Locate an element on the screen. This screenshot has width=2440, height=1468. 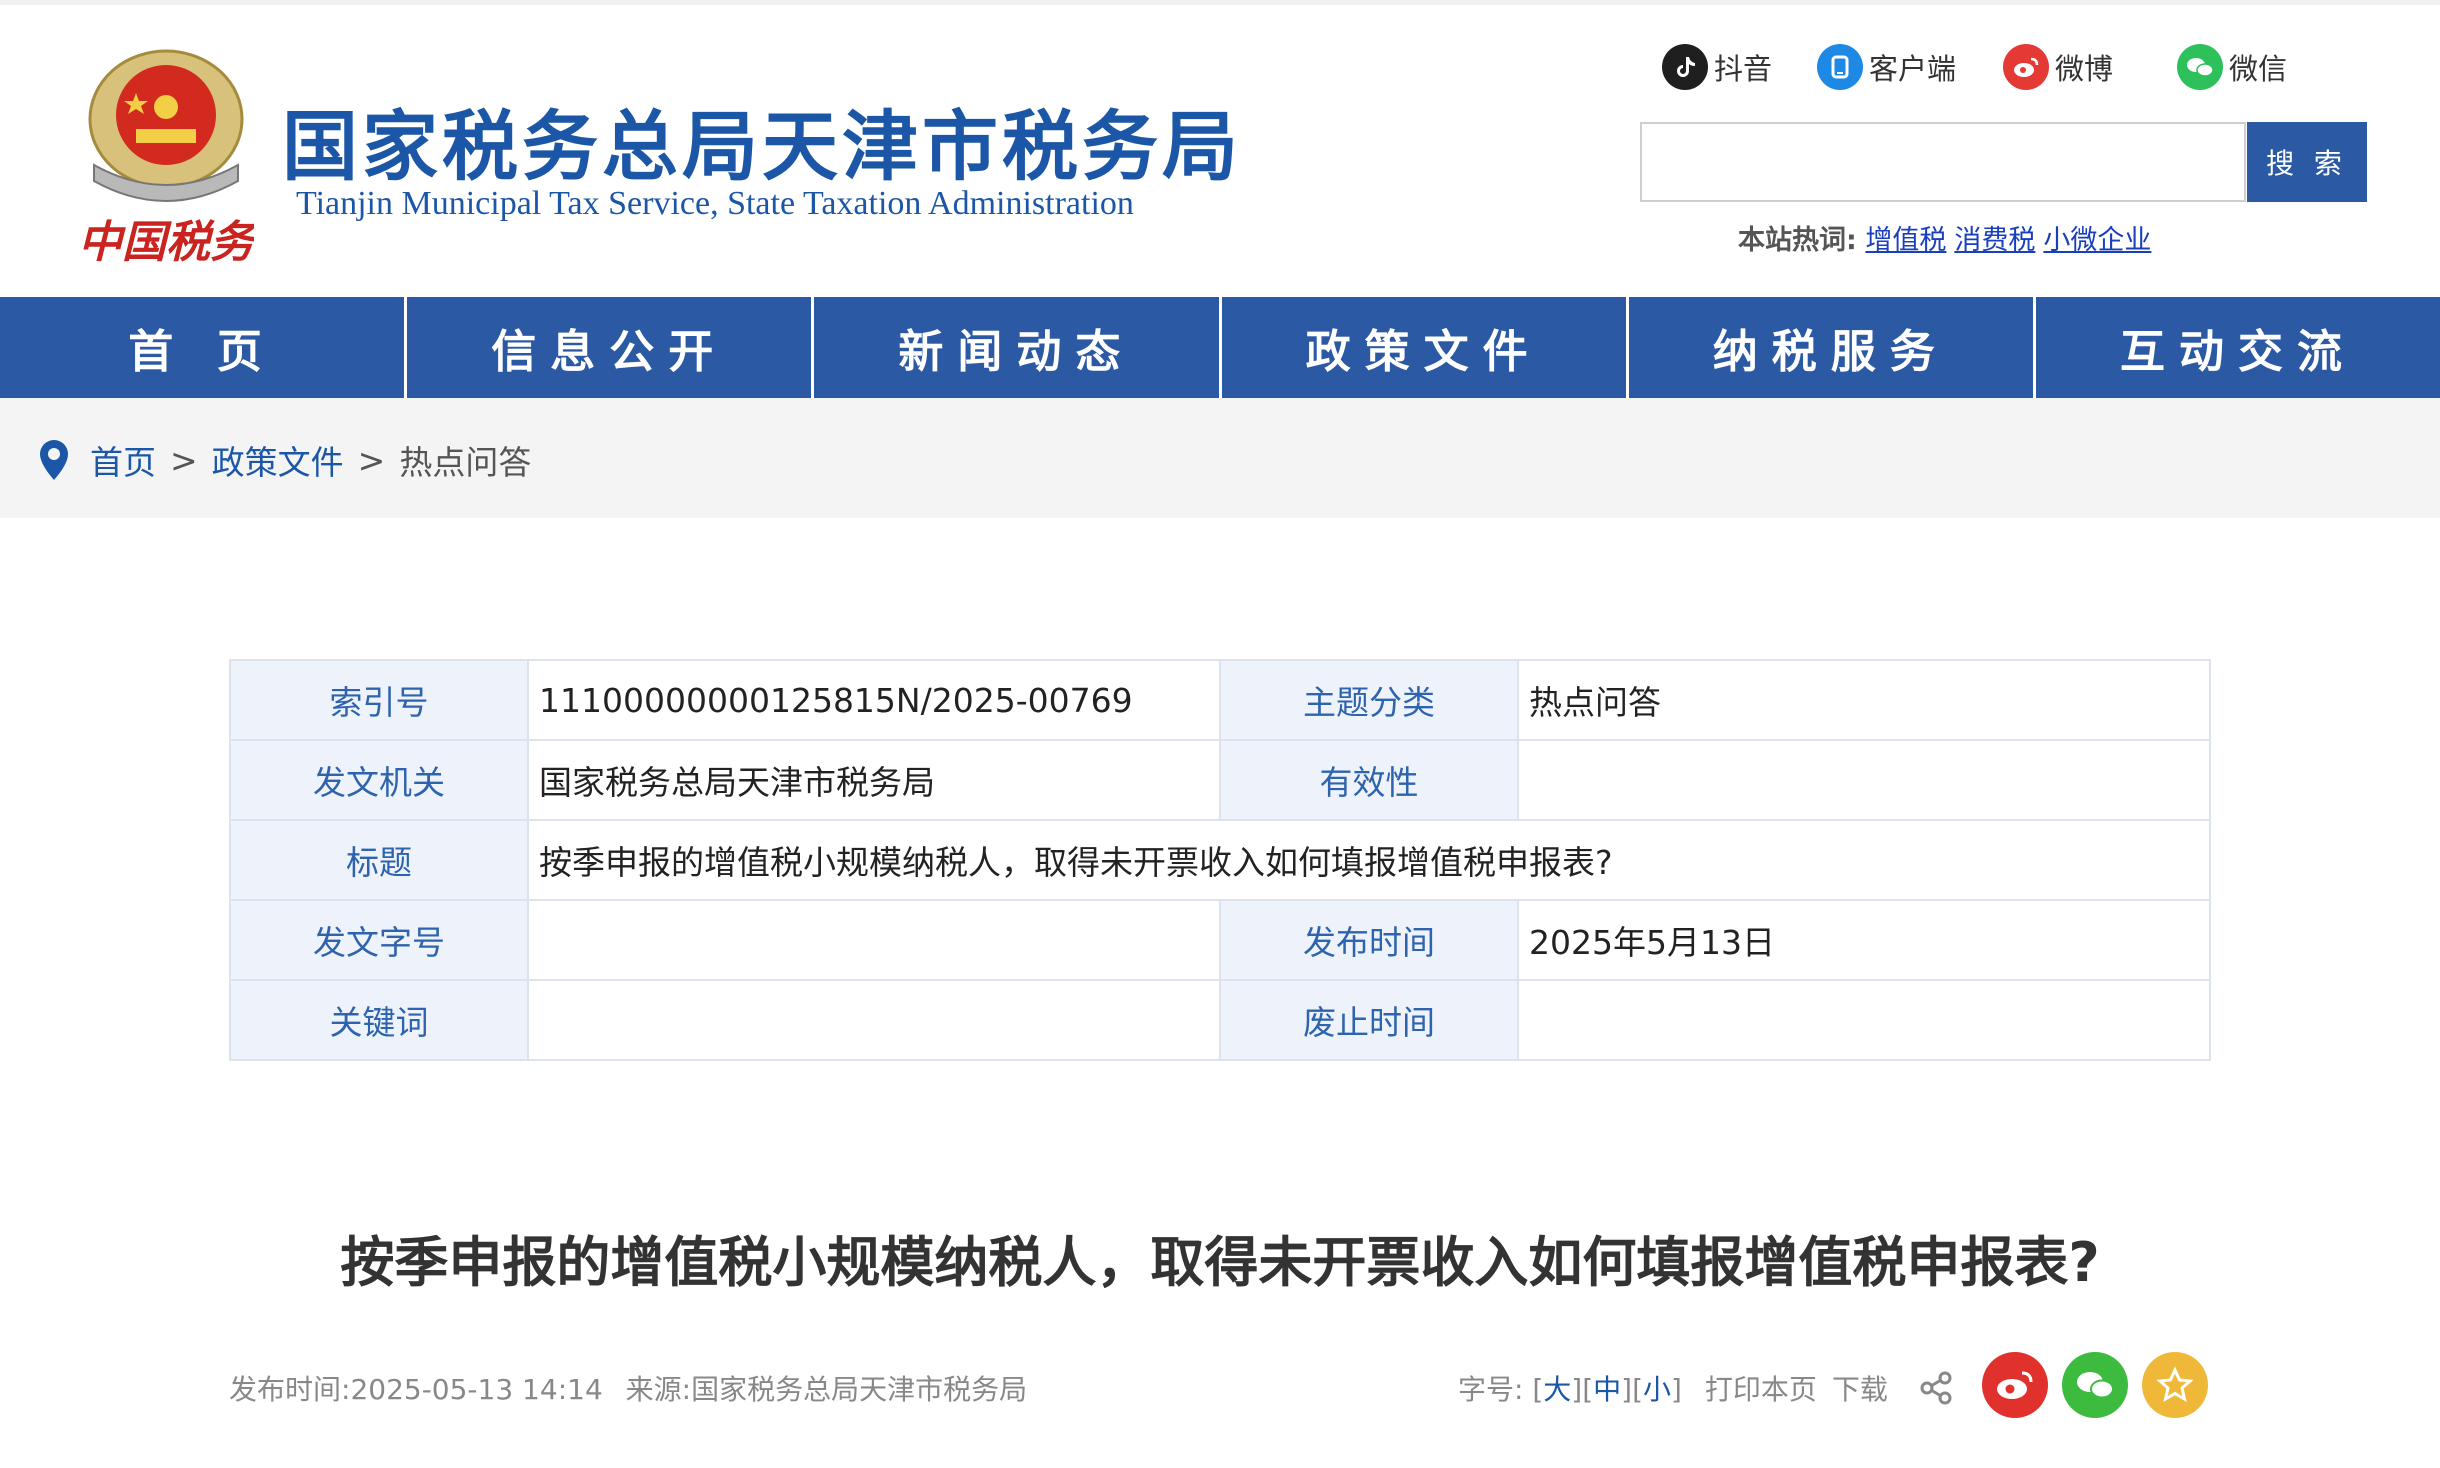
table-row: 发文机关 国家税务总局天津市税务局 有效性 is located at coordinates (1220, 780).